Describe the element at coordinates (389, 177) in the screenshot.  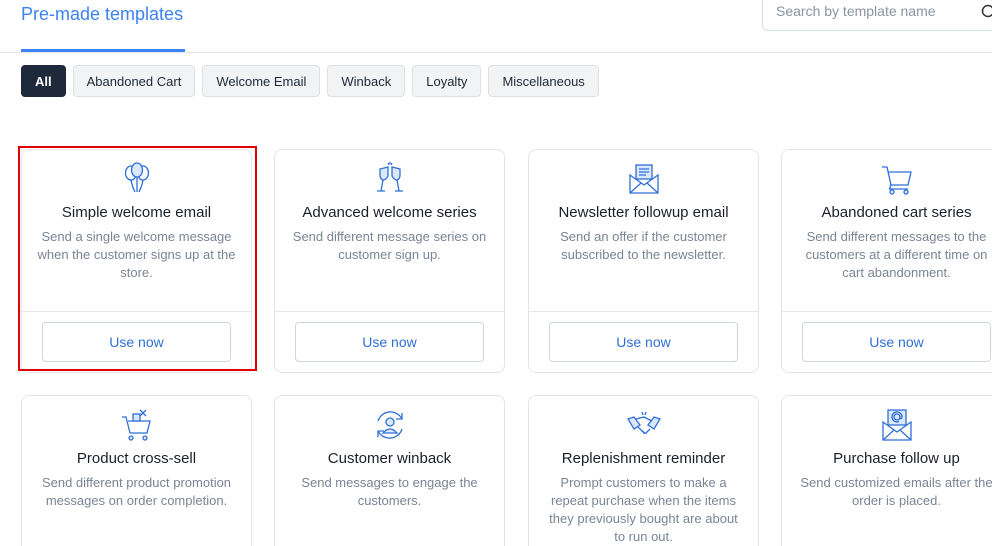
I see `champagne-glasses-icon` at that location.